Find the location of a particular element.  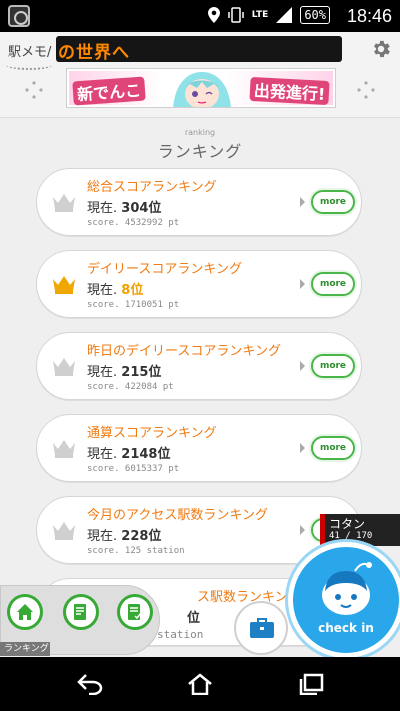

station-status: コタン 41 / 170 is located at coordinates (360, 530).